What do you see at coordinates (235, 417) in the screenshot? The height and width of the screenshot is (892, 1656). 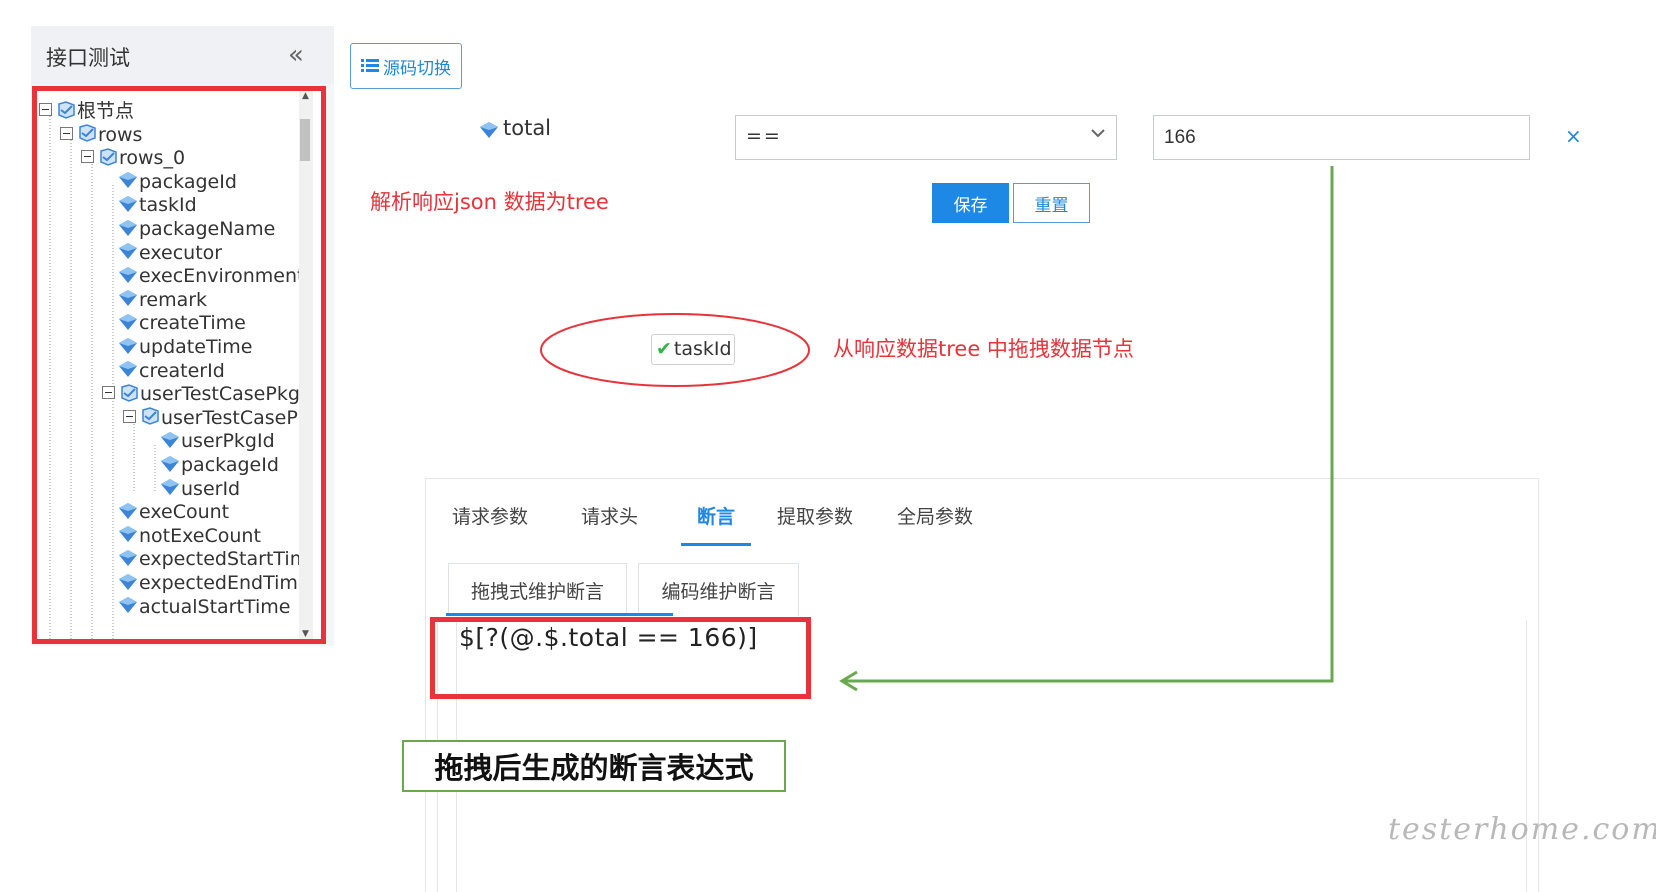 I see `tree-node-label: userTestCasePk` at bounding box center [235, 417].